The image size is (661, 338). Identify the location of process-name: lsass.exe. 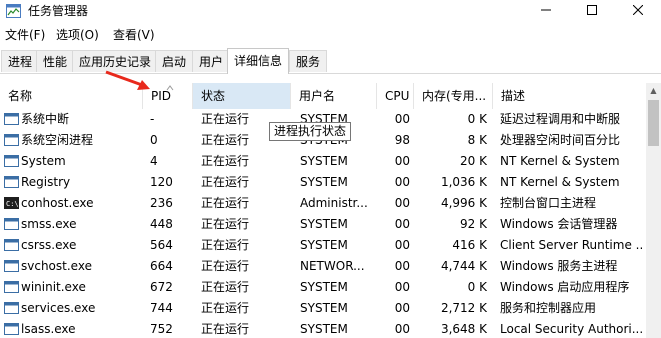
(48, 329).